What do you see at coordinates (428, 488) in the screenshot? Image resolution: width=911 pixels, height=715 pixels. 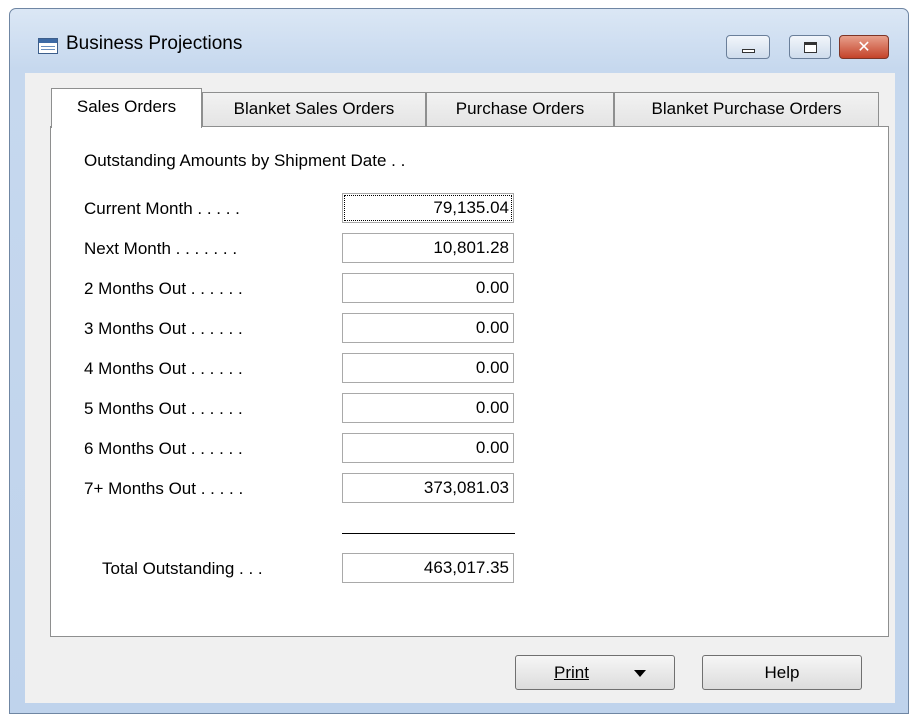 I see `7-plus-months-out-field: 373,081.03` at bounding box center [428, 488].